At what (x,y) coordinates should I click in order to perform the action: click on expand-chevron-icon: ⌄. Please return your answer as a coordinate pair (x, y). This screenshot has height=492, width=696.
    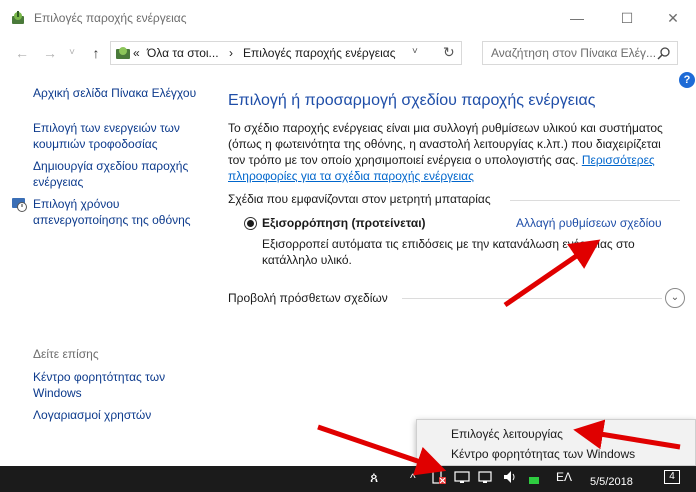
    Looking at the image, I should click on (675, 298).